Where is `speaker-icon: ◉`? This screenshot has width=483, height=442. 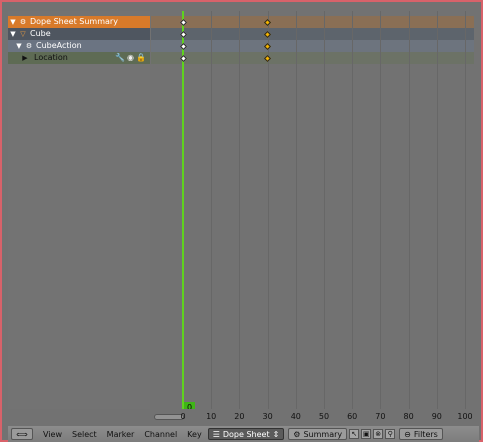 speaker-icon: ◉ is located at coordinates (130, 58).